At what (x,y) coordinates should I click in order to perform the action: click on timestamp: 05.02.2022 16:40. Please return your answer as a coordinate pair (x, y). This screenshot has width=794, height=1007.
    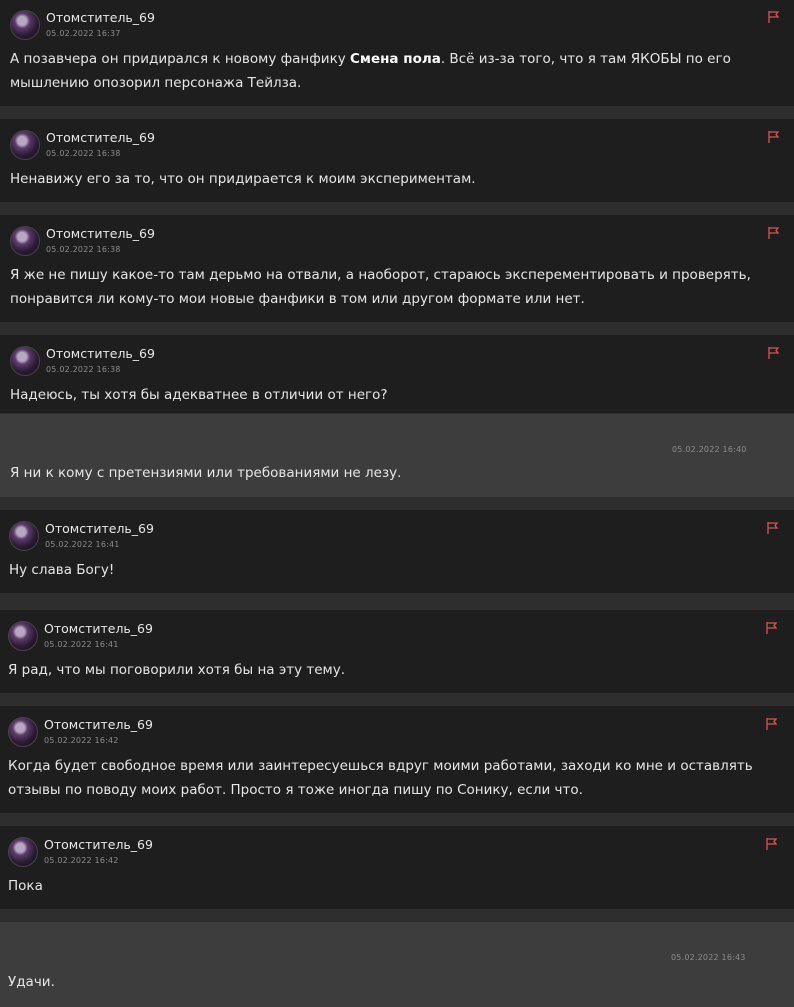
    Looking at the image, I should click on (709, 449).